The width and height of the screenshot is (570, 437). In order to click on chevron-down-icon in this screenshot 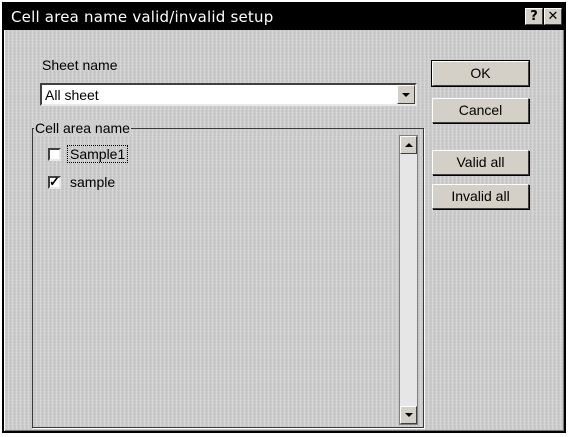, I will do `click(406, 95)`.